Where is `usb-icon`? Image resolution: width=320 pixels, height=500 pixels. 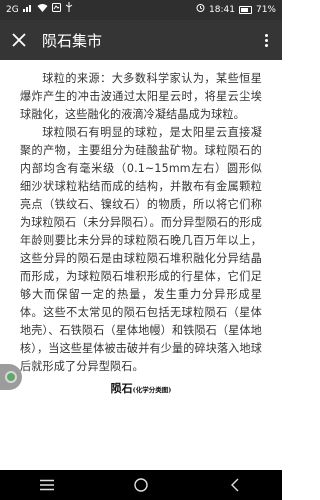
usb-icon is located at coordinates (69, 10).